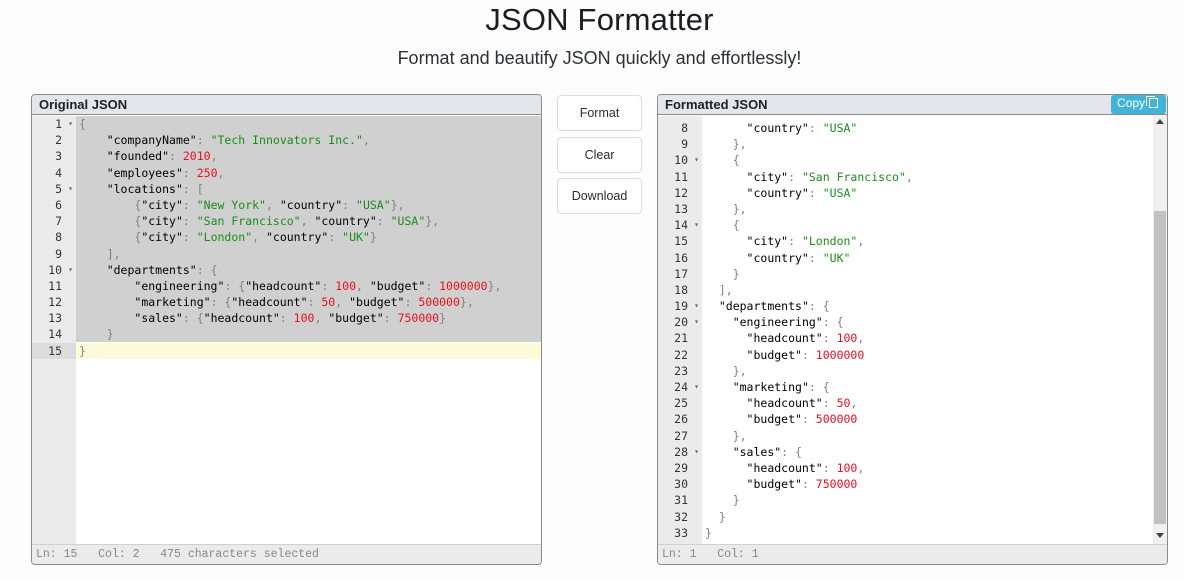  Describe the element at coordinates (680, 225) in the screenshot. I see `line-number: 14` at that location.